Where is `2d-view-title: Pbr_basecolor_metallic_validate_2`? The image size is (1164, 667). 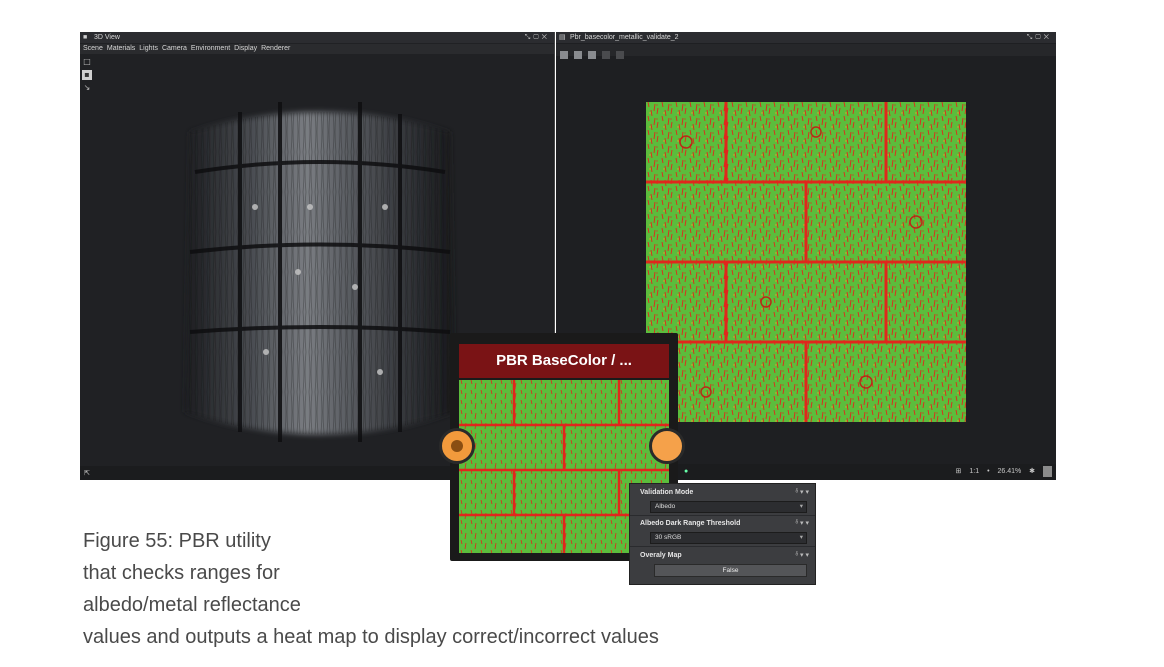 2d-view-title: Pbr_basecolor_metallic_validate_2 is located at coordinates (624, 37).